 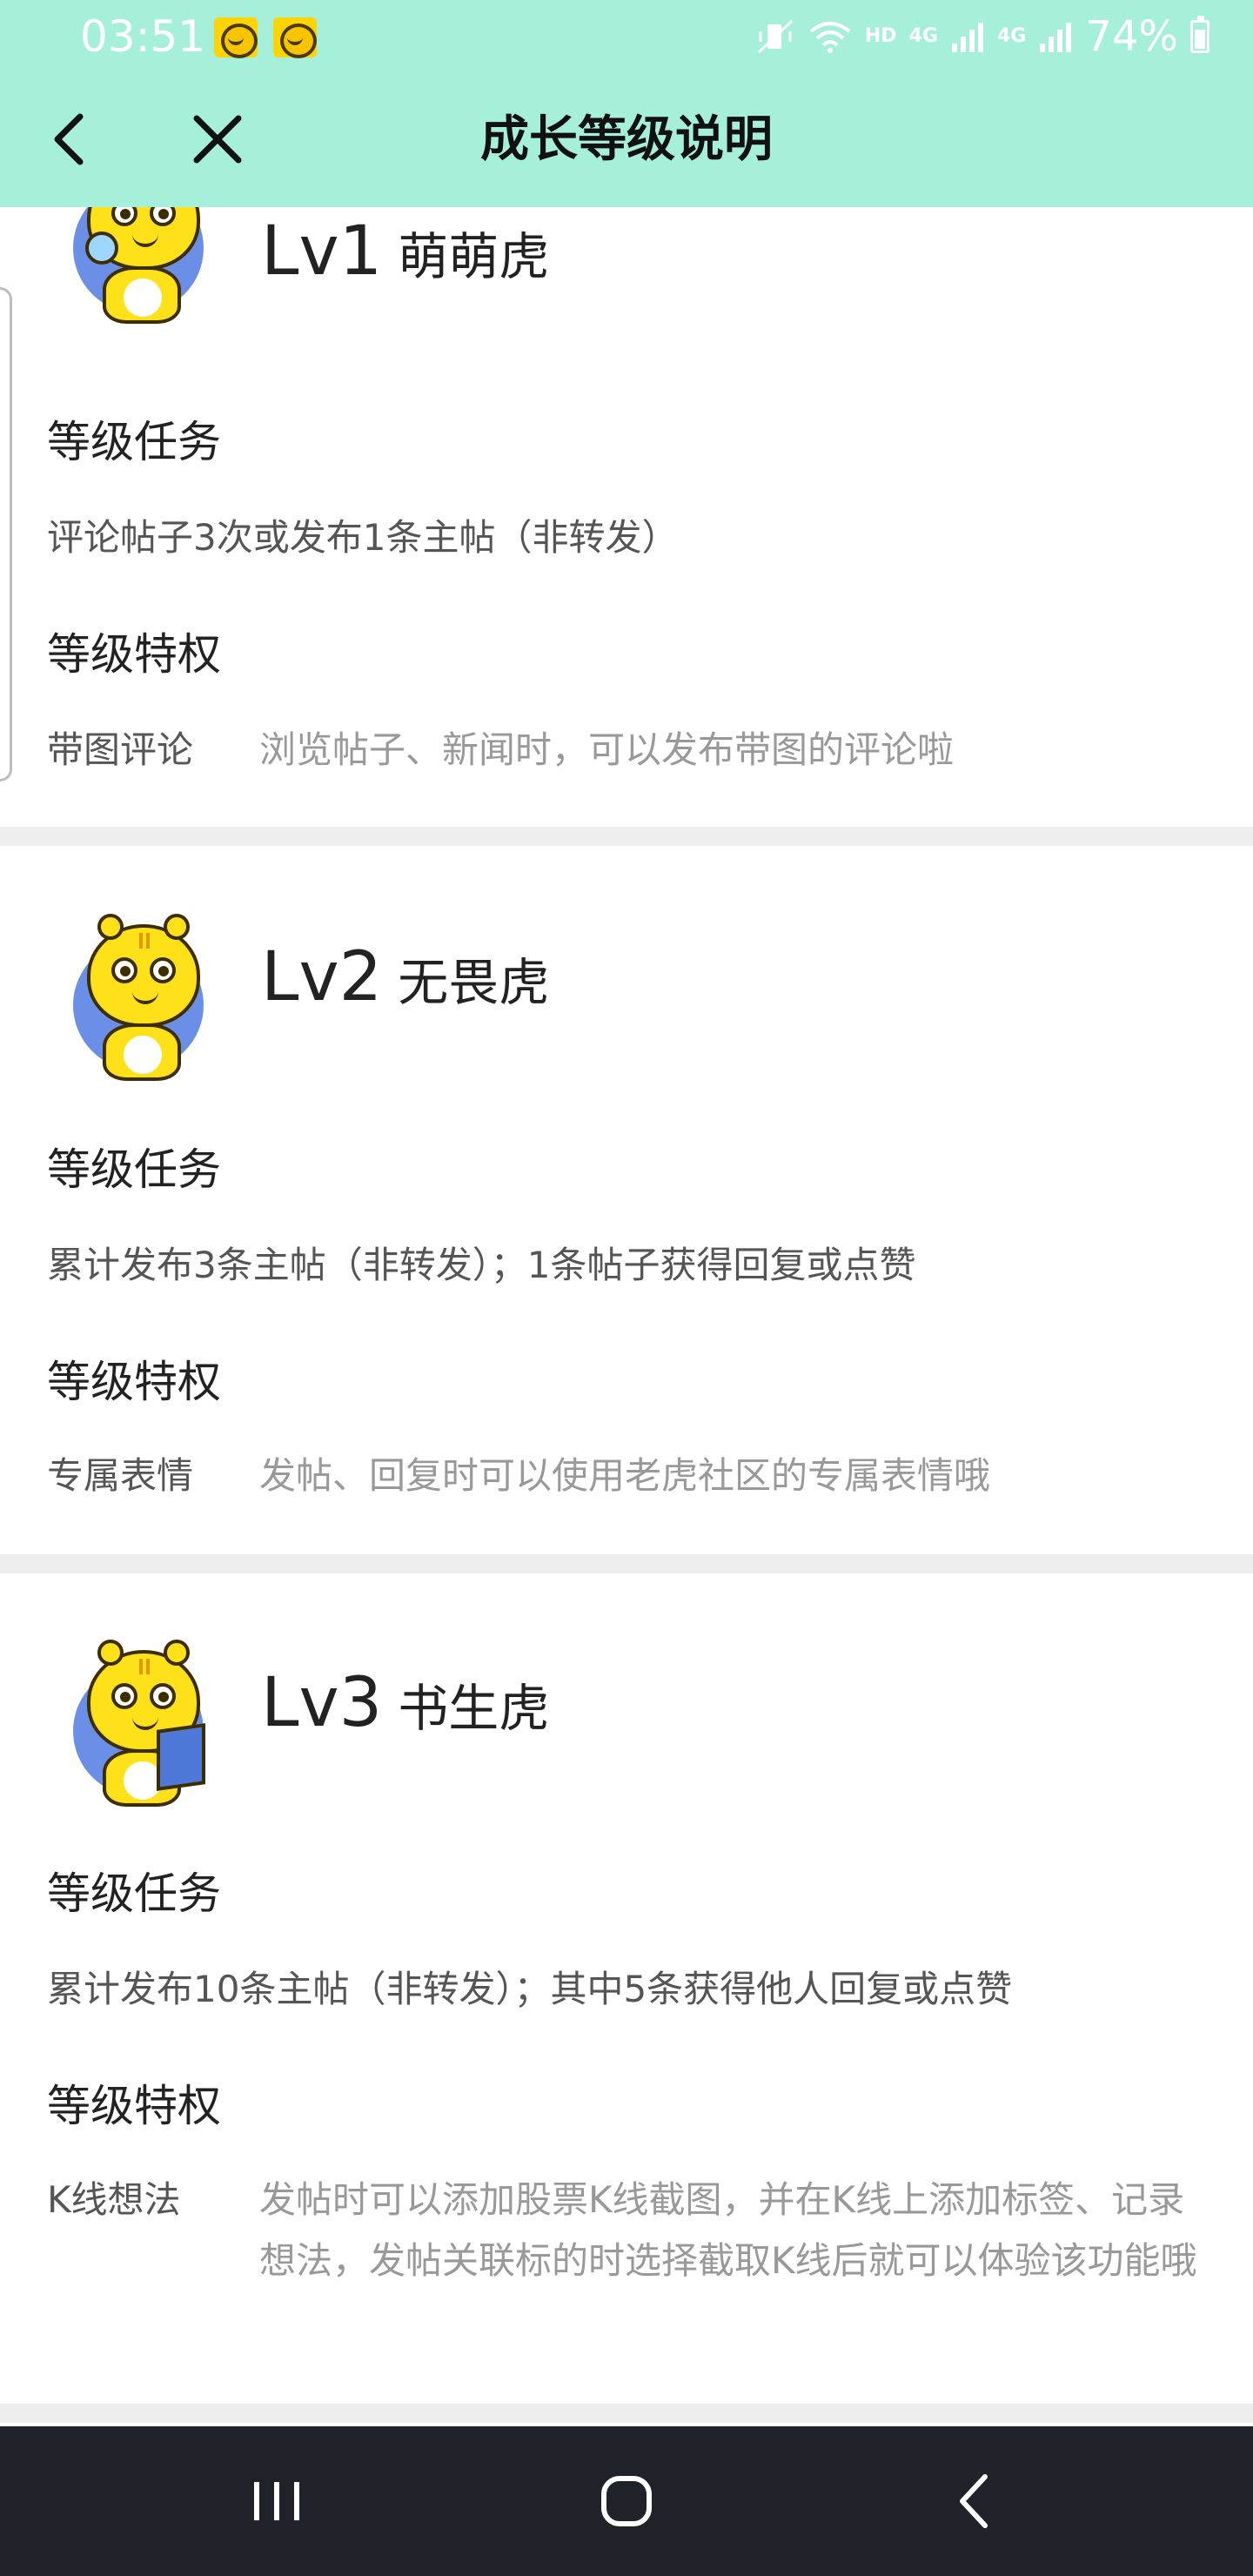 I want to click on signal-label-2: 4G, so click(x=1011, y=36).